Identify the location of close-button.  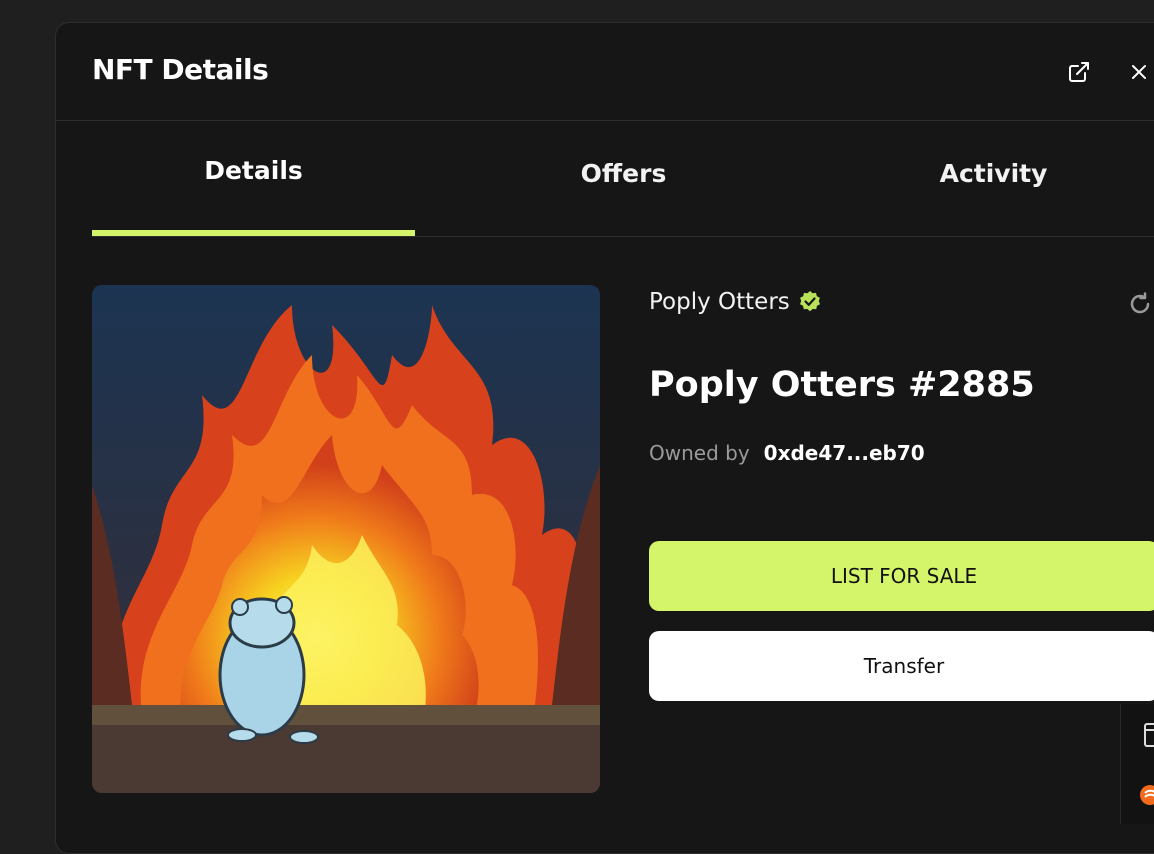
(1139, 72).